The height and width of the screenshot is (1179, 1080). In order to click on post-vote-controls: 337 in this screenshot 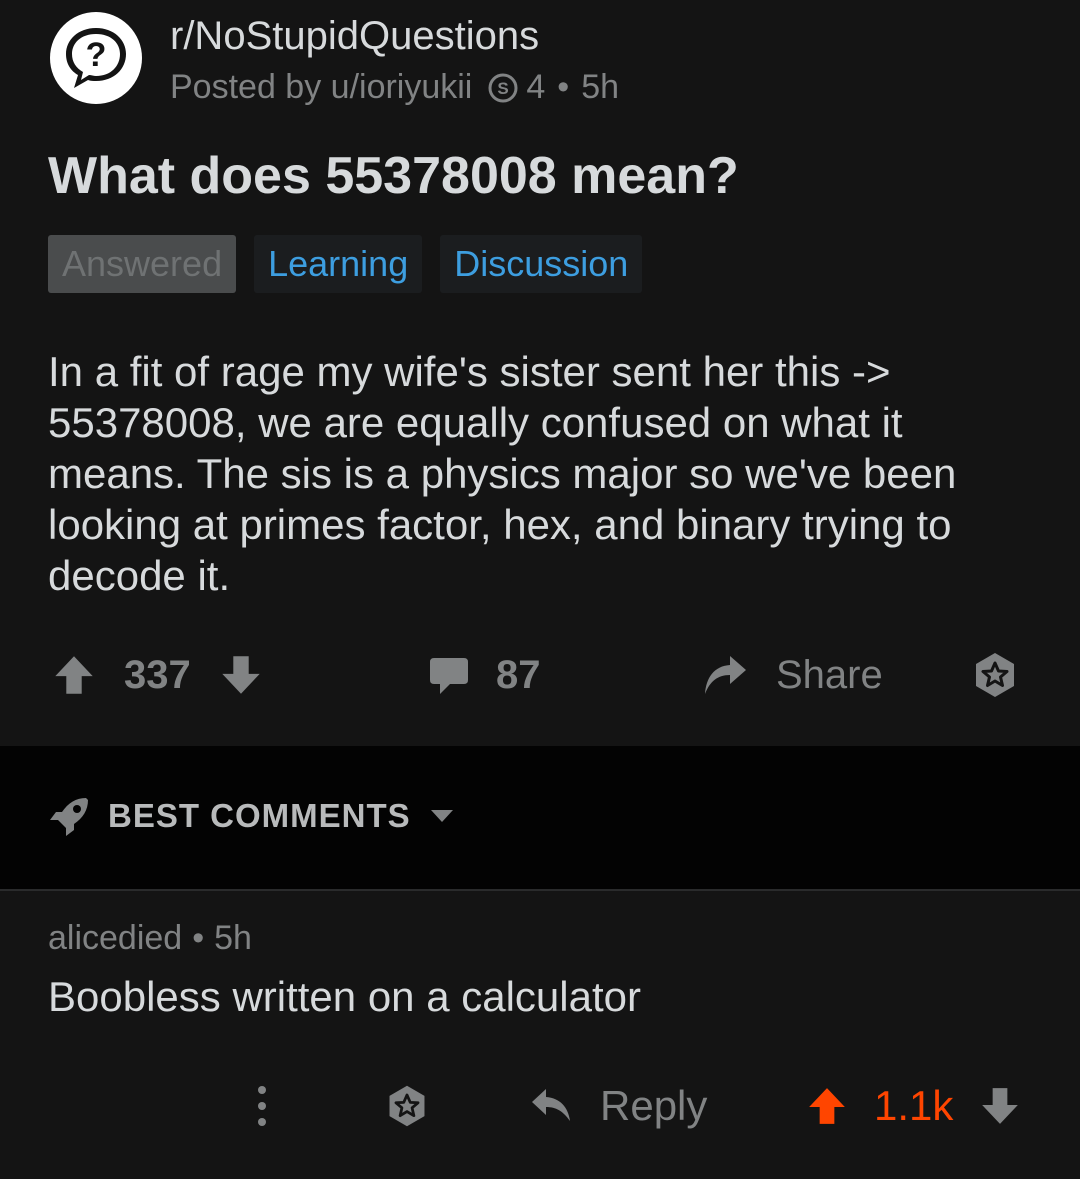, I will do `click(157, 675)`.